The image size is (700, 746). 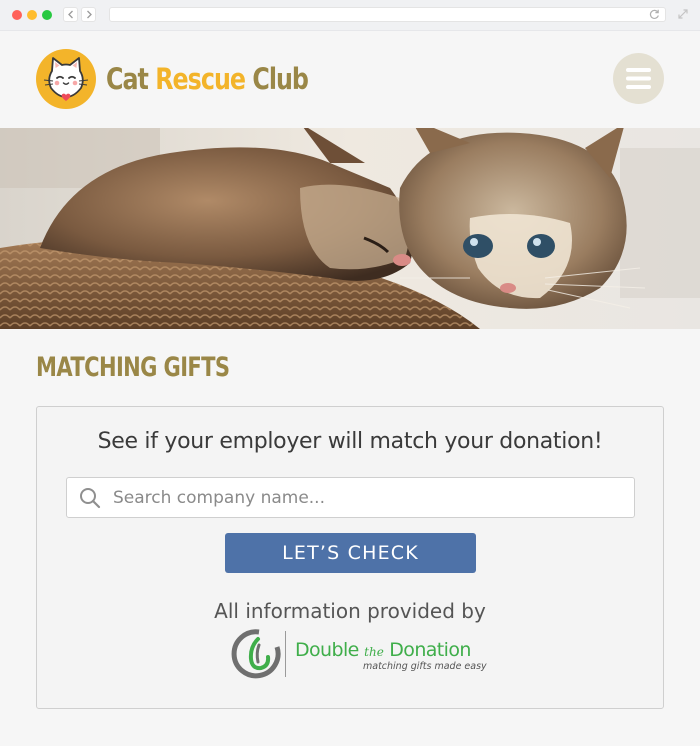 I want to click on maximize-window-dot, so click(x=47, y=15).